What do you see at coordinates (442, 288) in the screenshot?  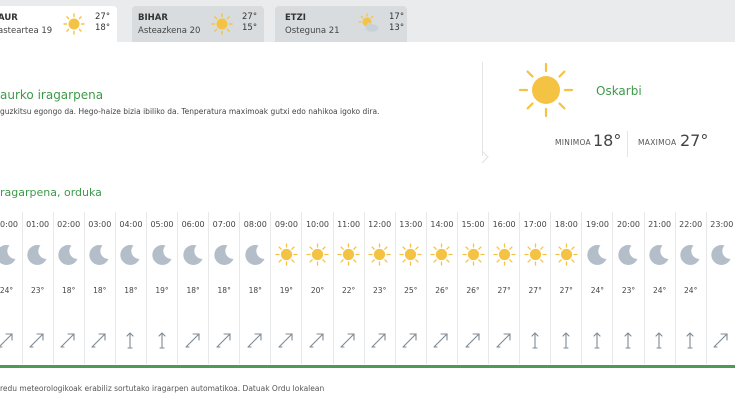 I see `hour-column: 14:00 26°` at bounding box center [442, 288].